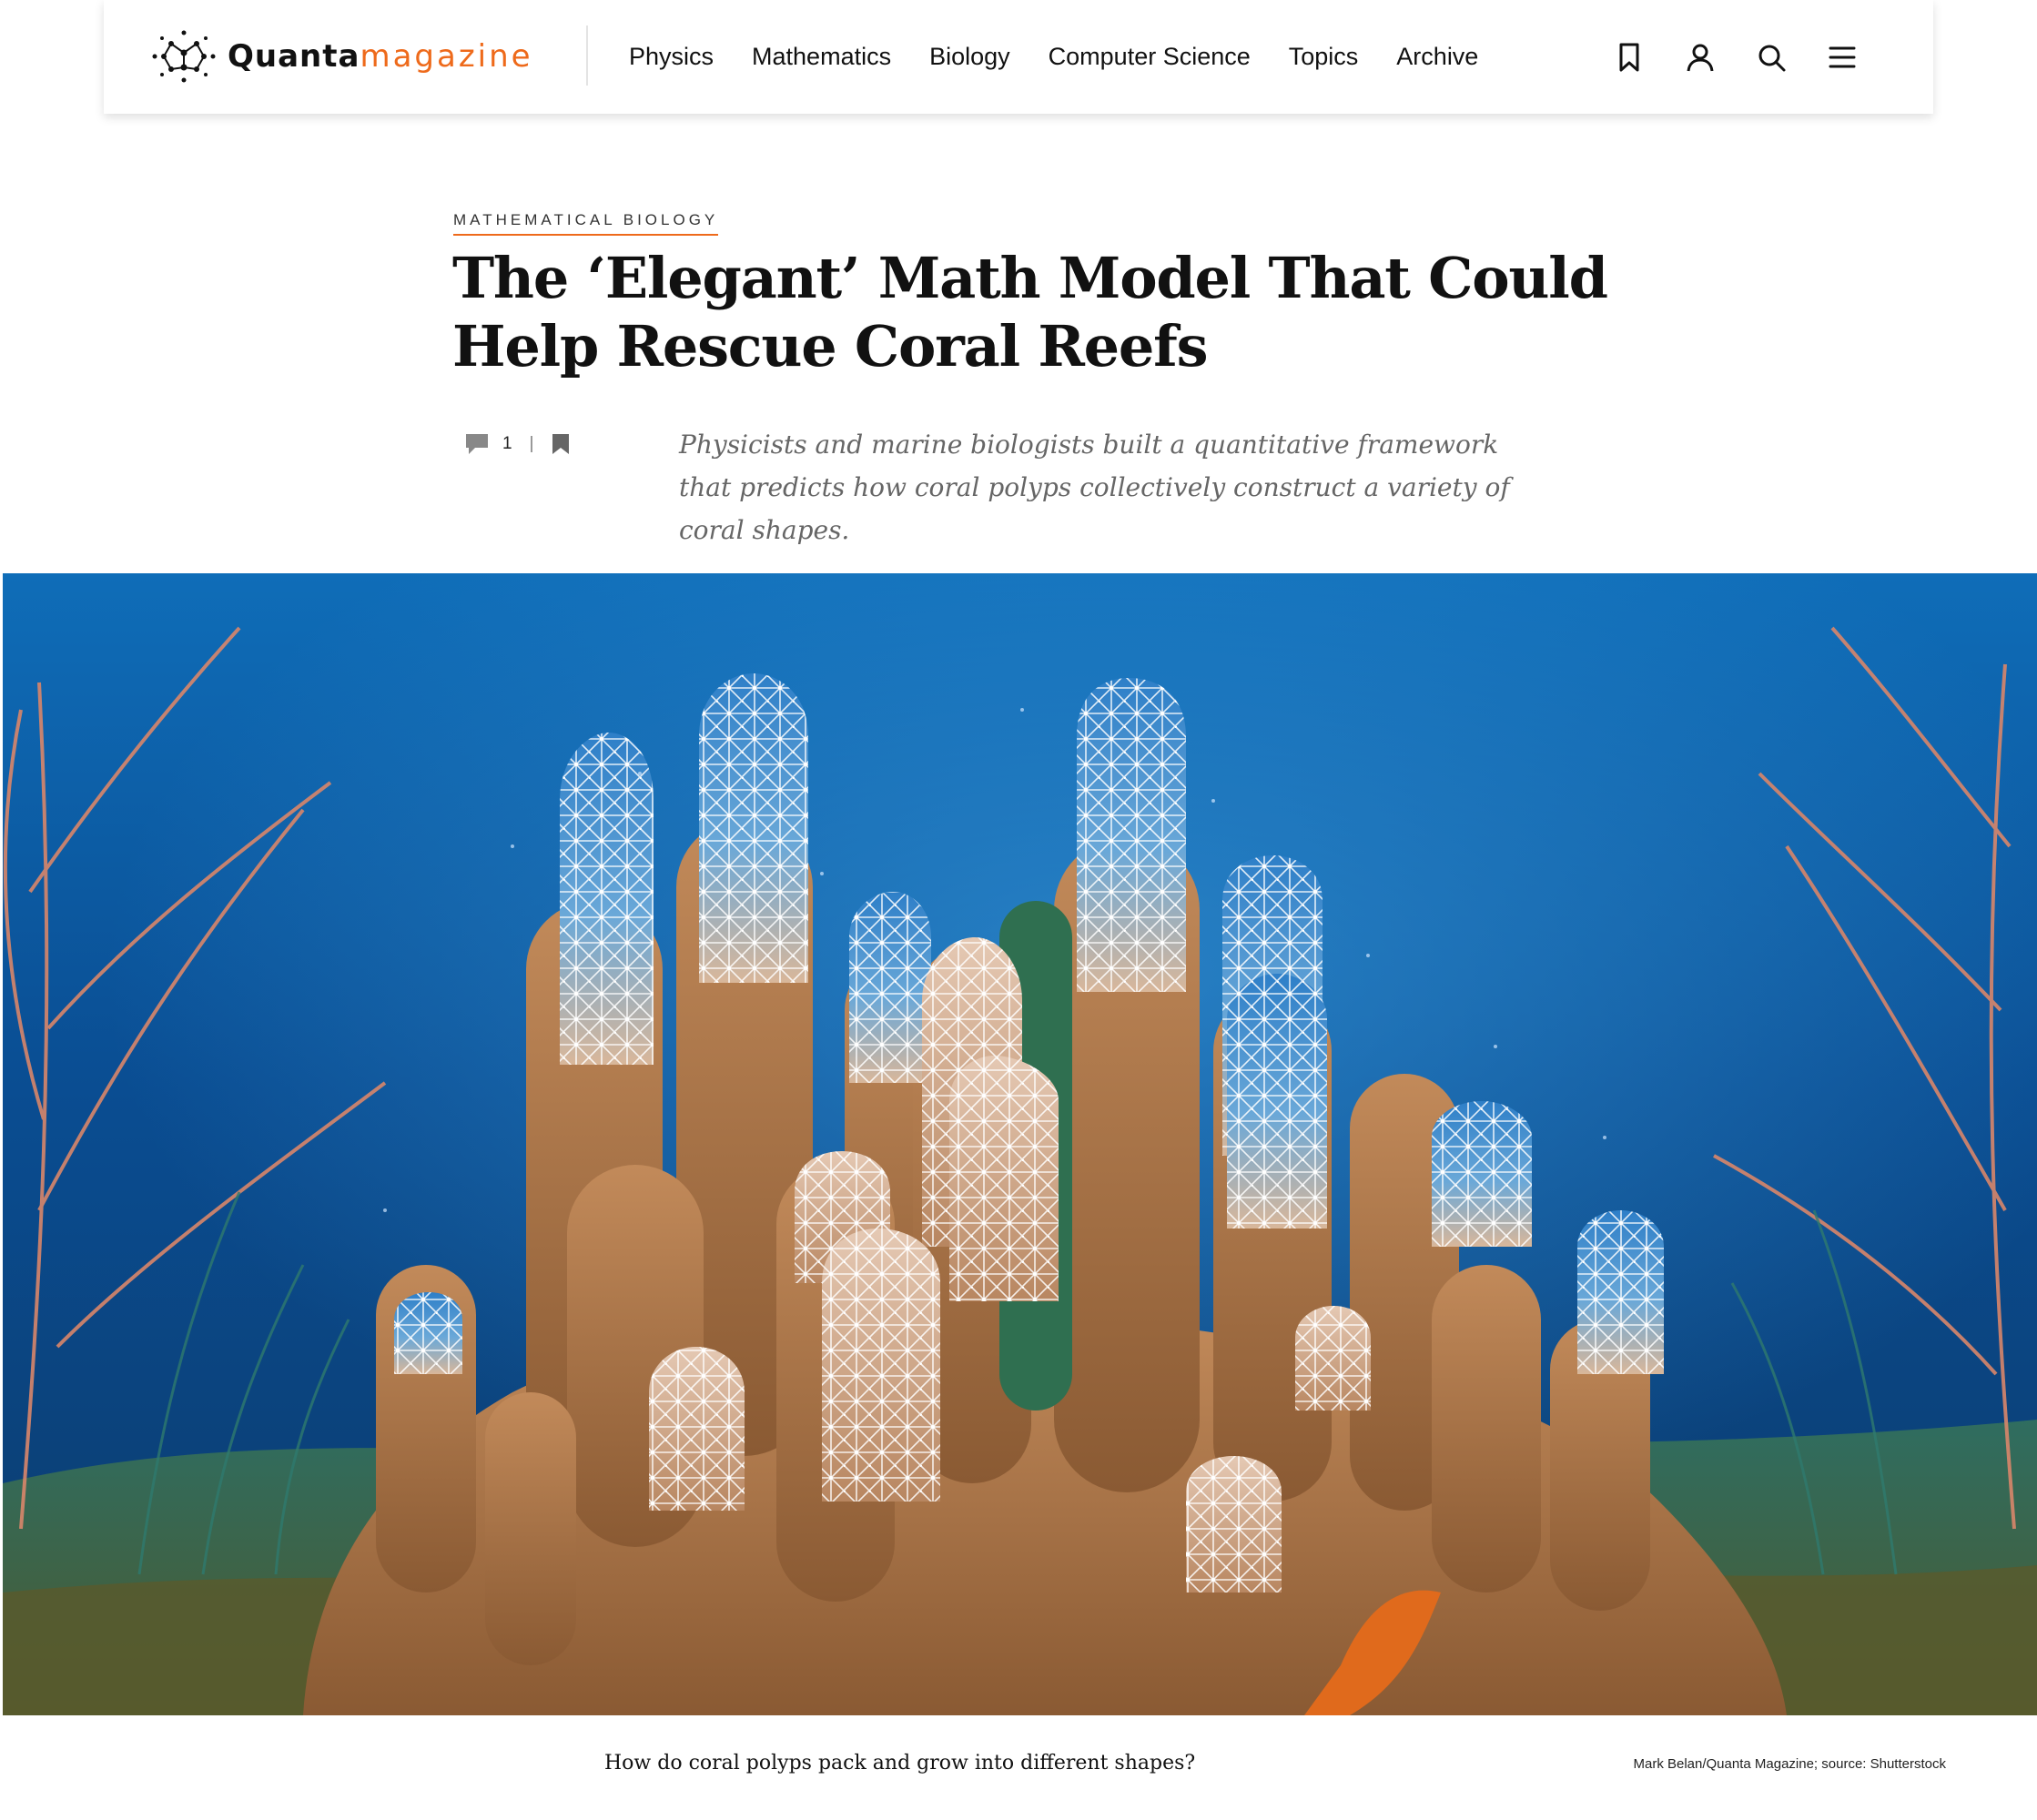 The height and width of the screenshot is (1820, 2037). What do you see at coordinates (970, 57) in the screenshot?
I see `nav-biology: Biology` at bounding box center [970, 57].